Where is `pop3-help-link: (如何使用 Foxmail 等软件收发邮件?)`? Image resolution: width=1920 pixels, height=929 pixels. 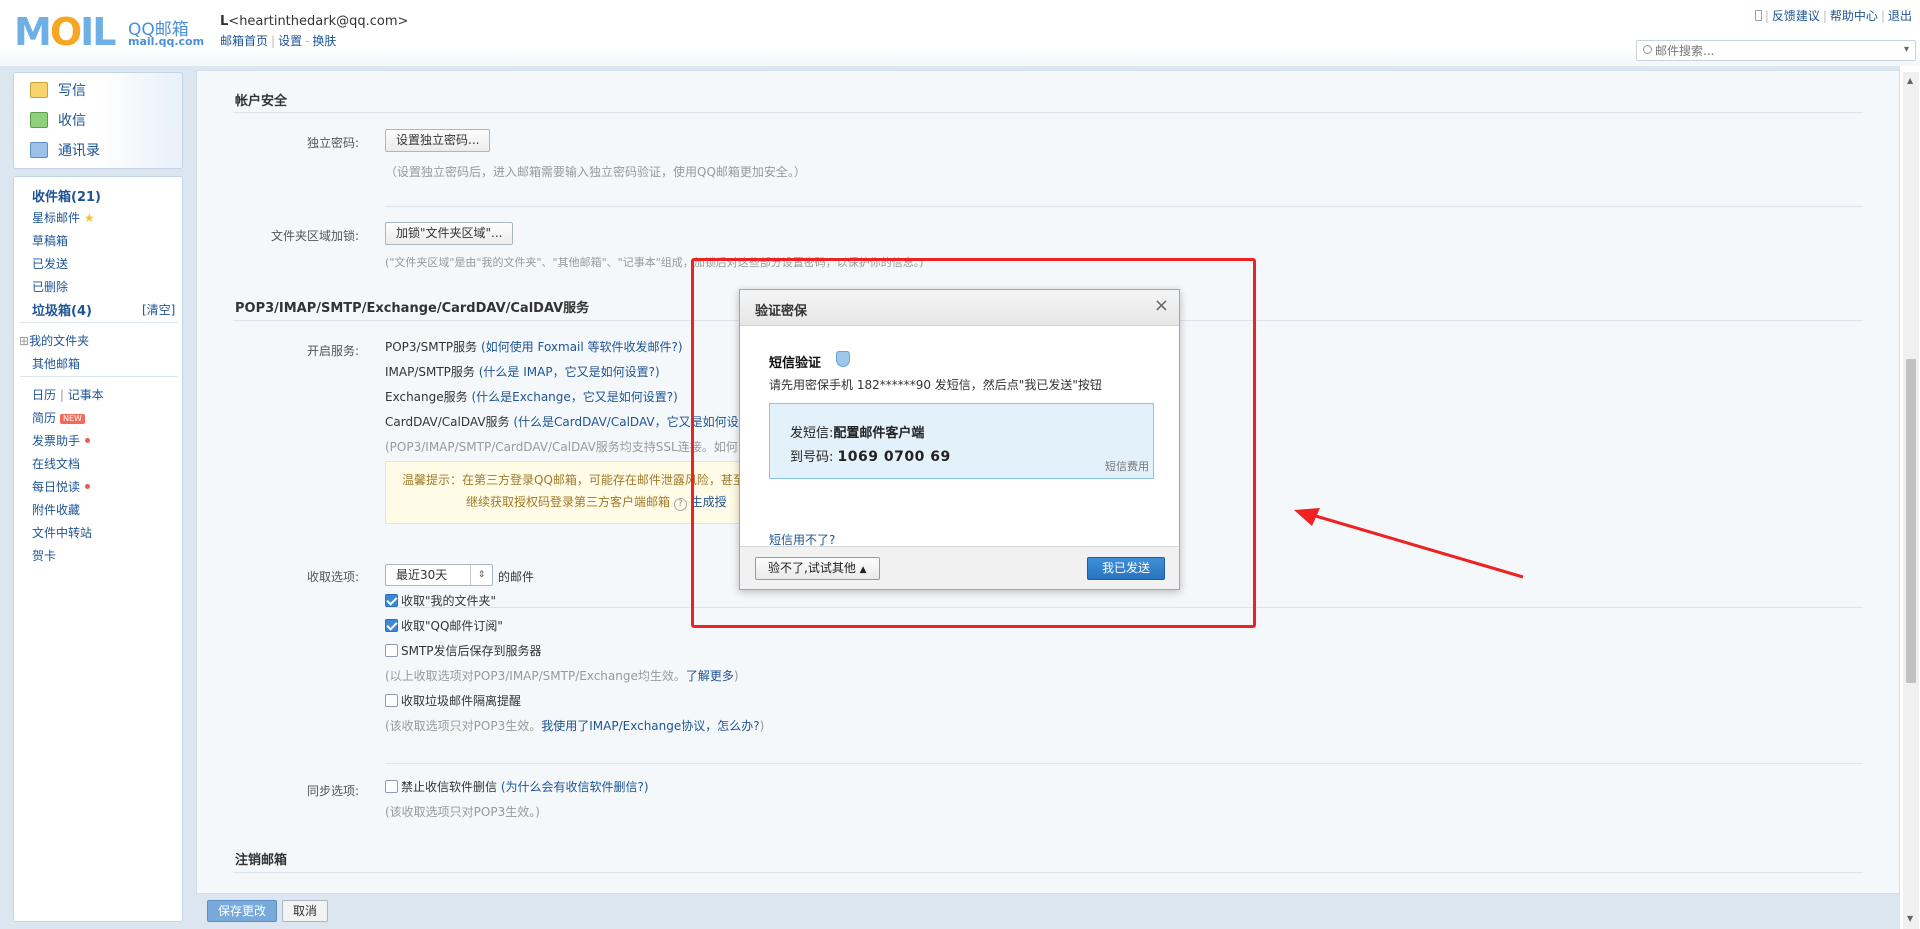
pop3-help-link: (如何使用 Foxmail 等软件收发邮件?) is located at coordinates (582, 347).